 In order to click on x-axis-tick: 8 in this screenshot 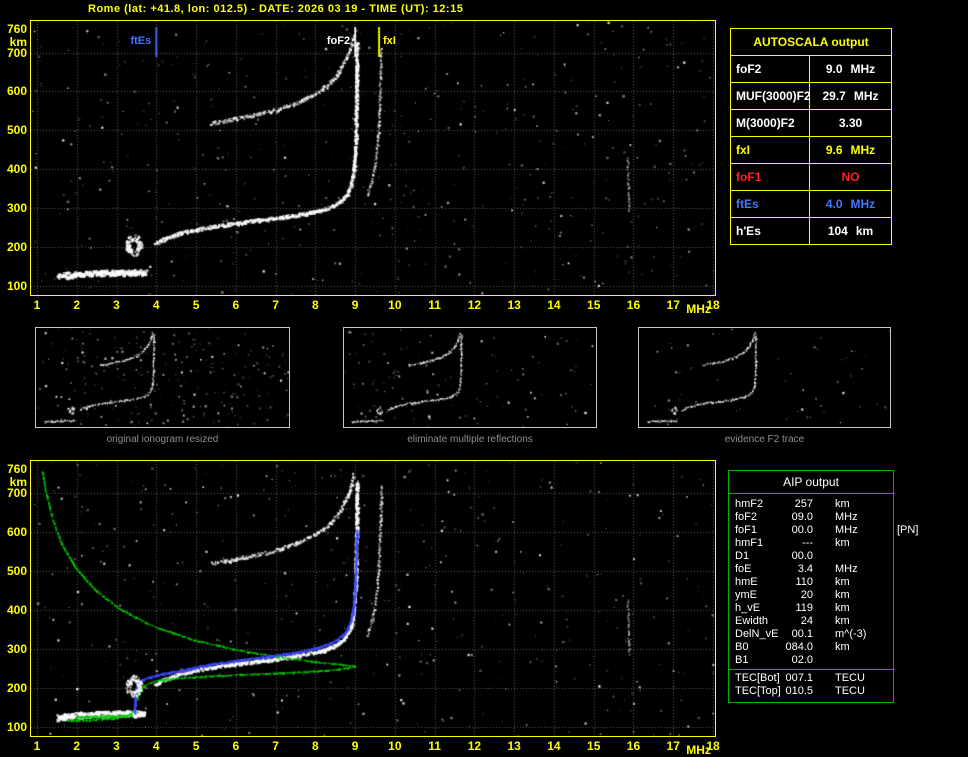, I will do `click(315, 305)`.